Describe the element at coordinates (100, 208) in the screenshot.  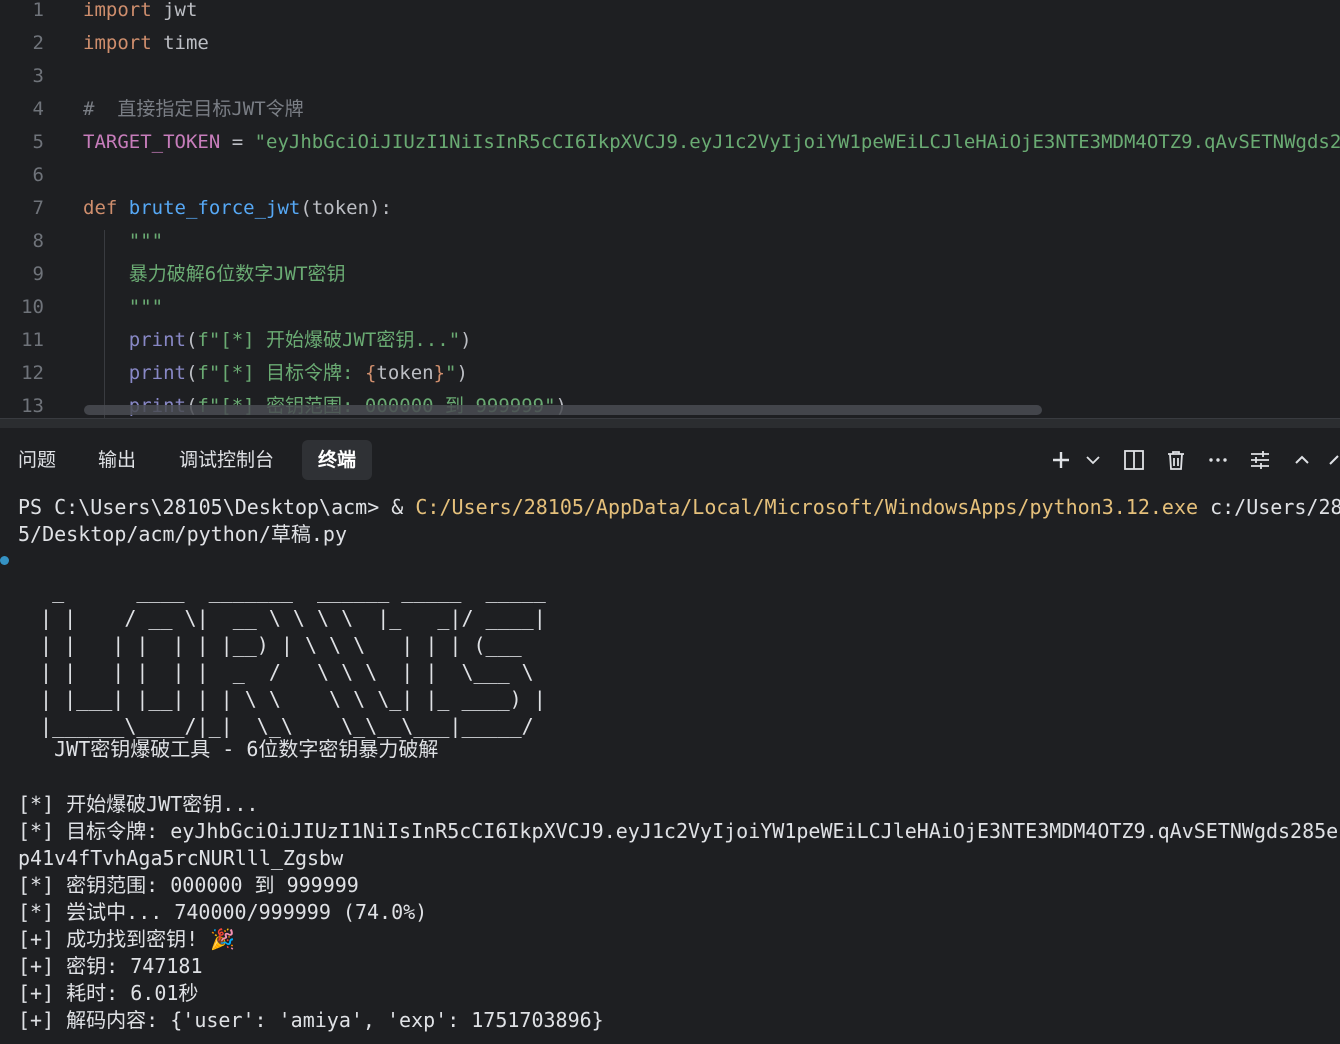
I see `code-token: def` at that location.